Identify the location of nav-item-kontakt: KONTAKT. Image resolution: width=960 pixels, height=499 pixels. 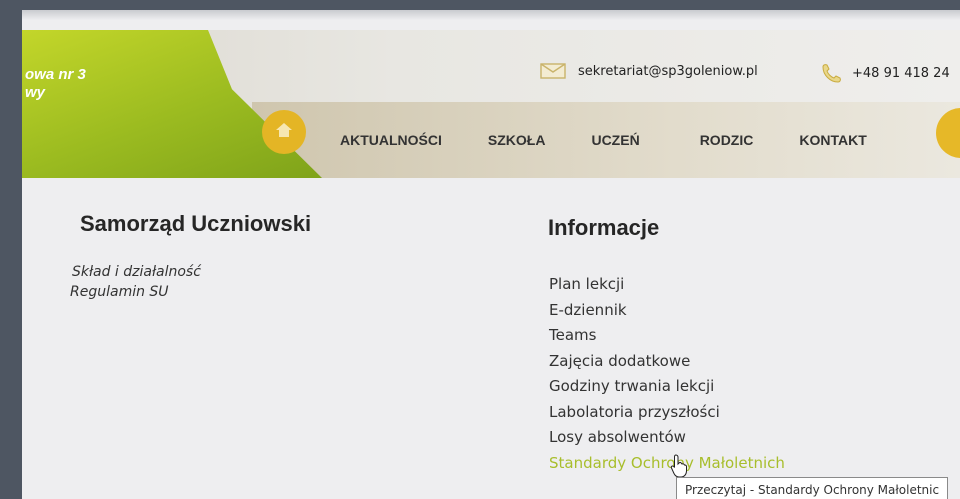
(832, 140).